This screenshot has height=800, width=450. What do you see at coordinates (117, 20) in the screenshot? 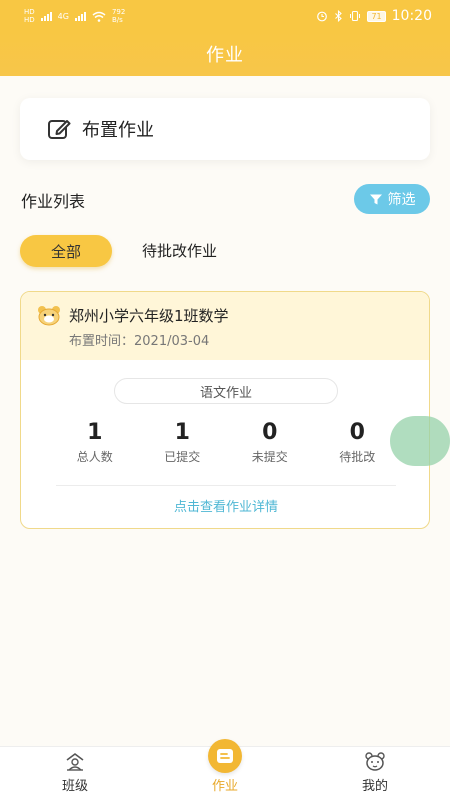
I see `speed-unit: B/s` at bounding box center [117, 20].